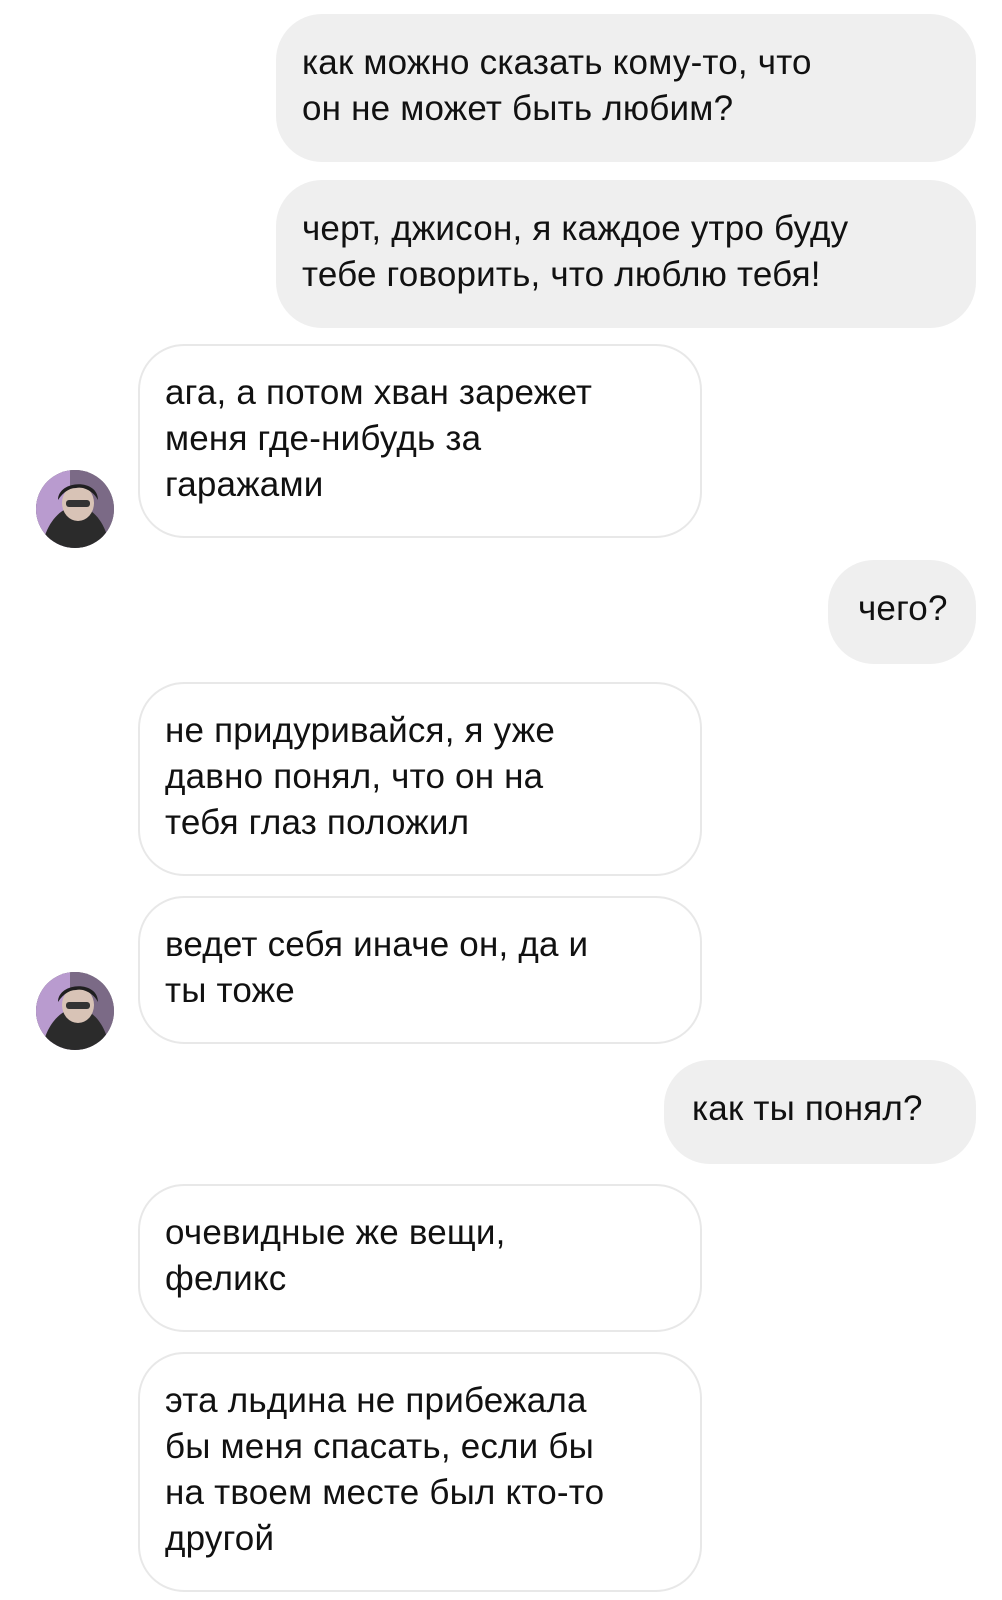 The width and height of the screenshot is (1002, 1600). I want to click on outgoing-message-bubble: чего?, so click(902, 612).